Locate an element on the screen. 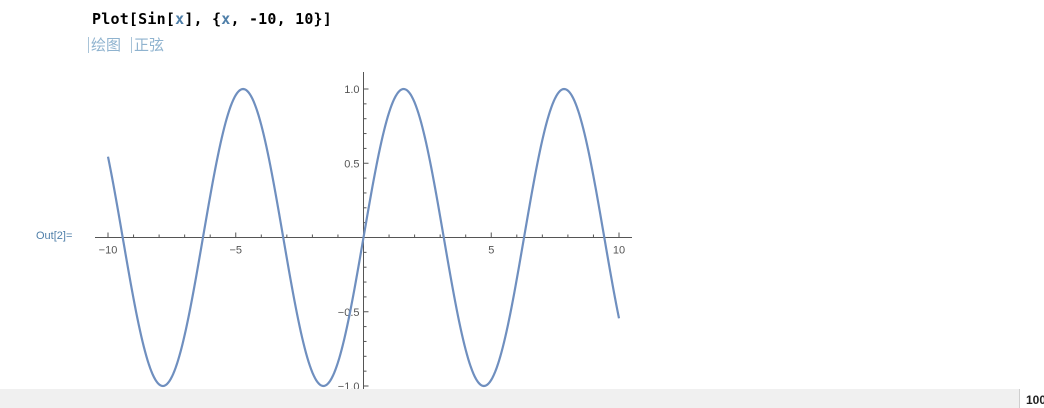  x-tick-label: −5 is located at coordinates (235, 251).